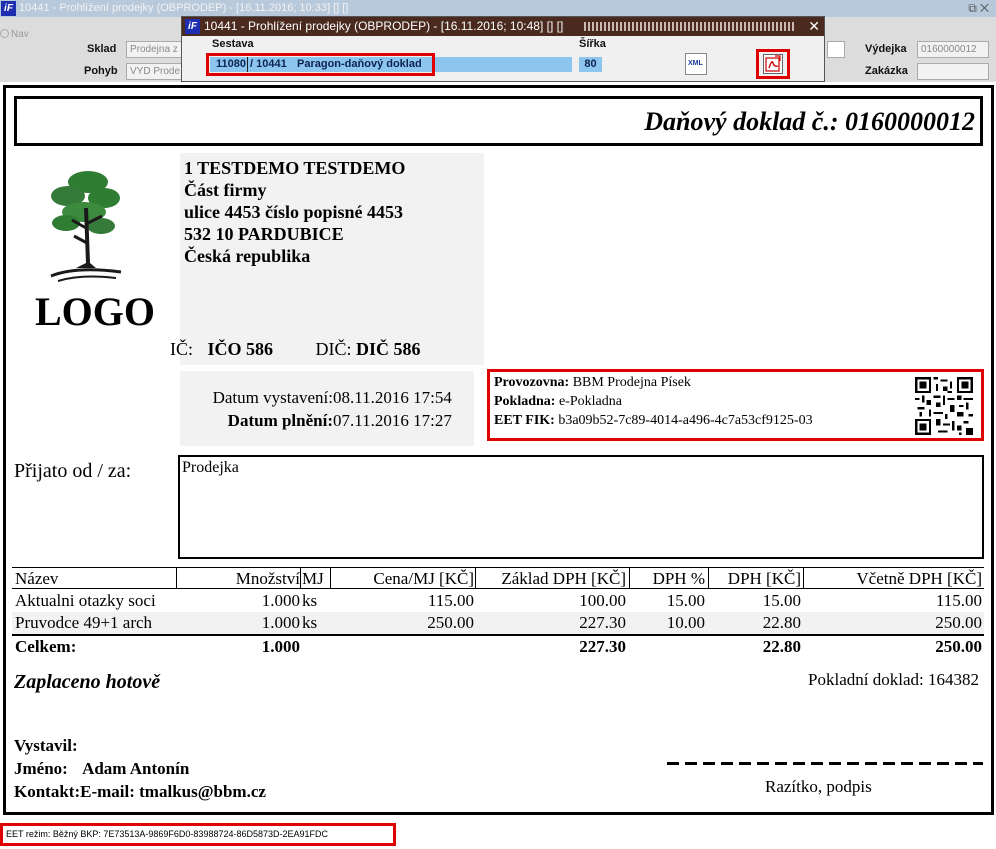  What do you see at coordinates (182, 349) in the screenshot?
I see `ic-label: IČ:` at bounding box center [182, 349].